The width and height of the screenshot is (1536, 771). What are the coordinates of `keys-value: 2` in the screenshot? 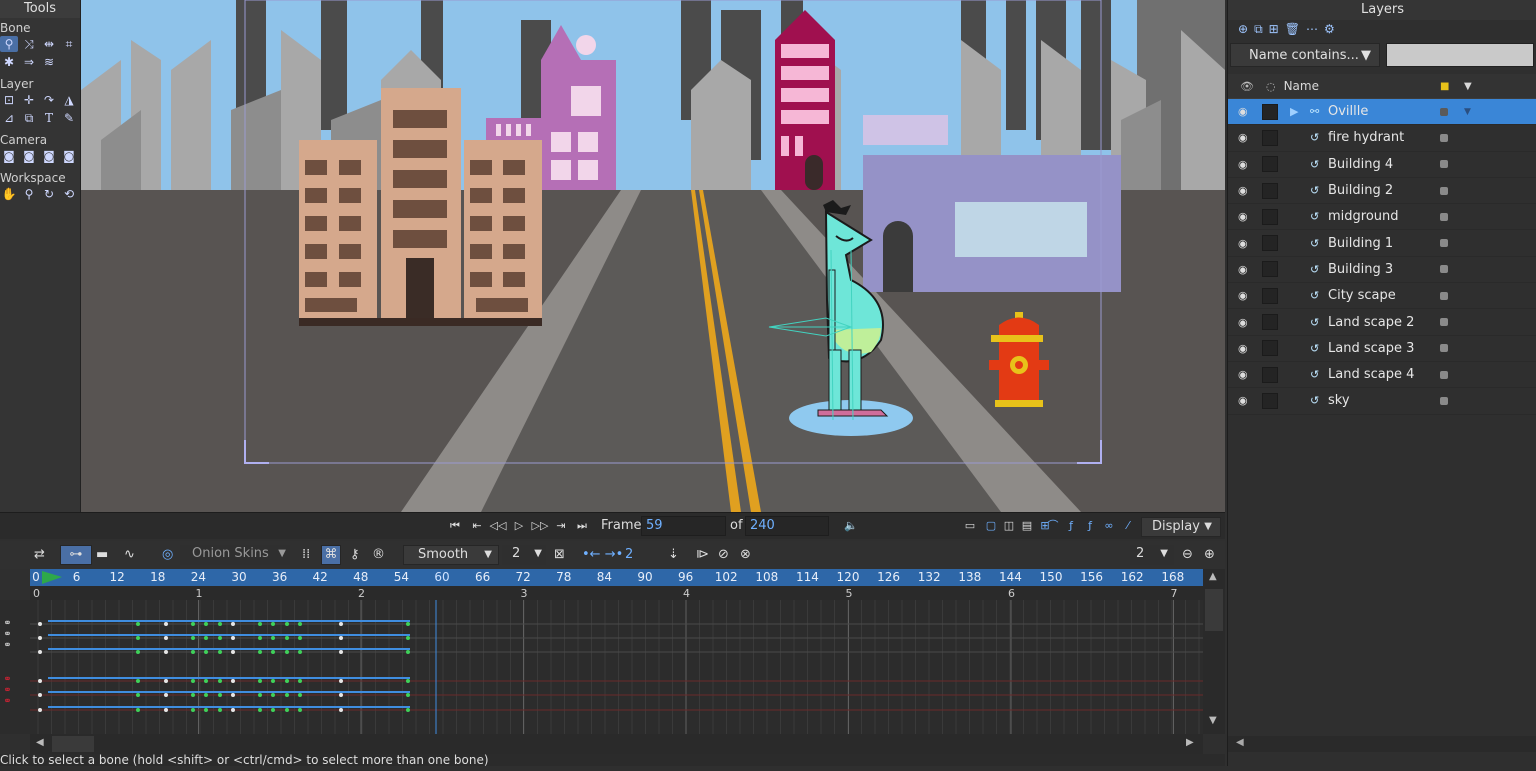 It's located at (629, 555).